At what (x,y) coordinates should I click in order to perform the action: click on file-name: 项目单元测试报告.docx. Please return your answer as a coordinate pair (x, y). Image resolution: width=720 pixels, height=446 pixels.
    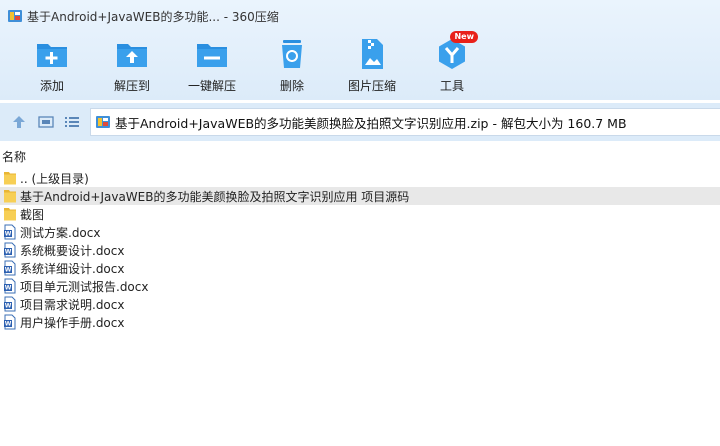
    Looking at the image, I should click on (84, 286).